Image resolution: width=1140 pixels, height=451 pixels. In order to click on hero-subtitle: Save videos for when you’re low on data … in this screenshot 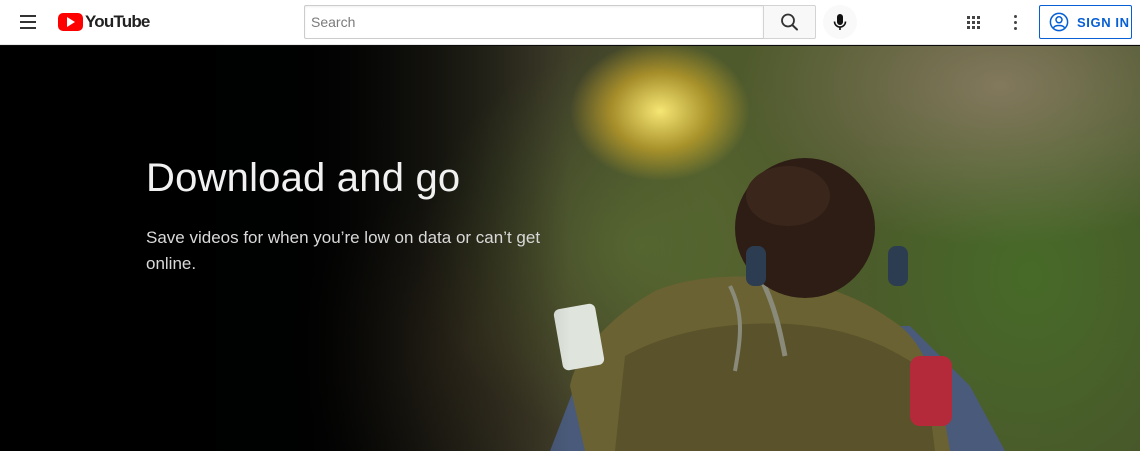, I will do `click(343, 250)`.